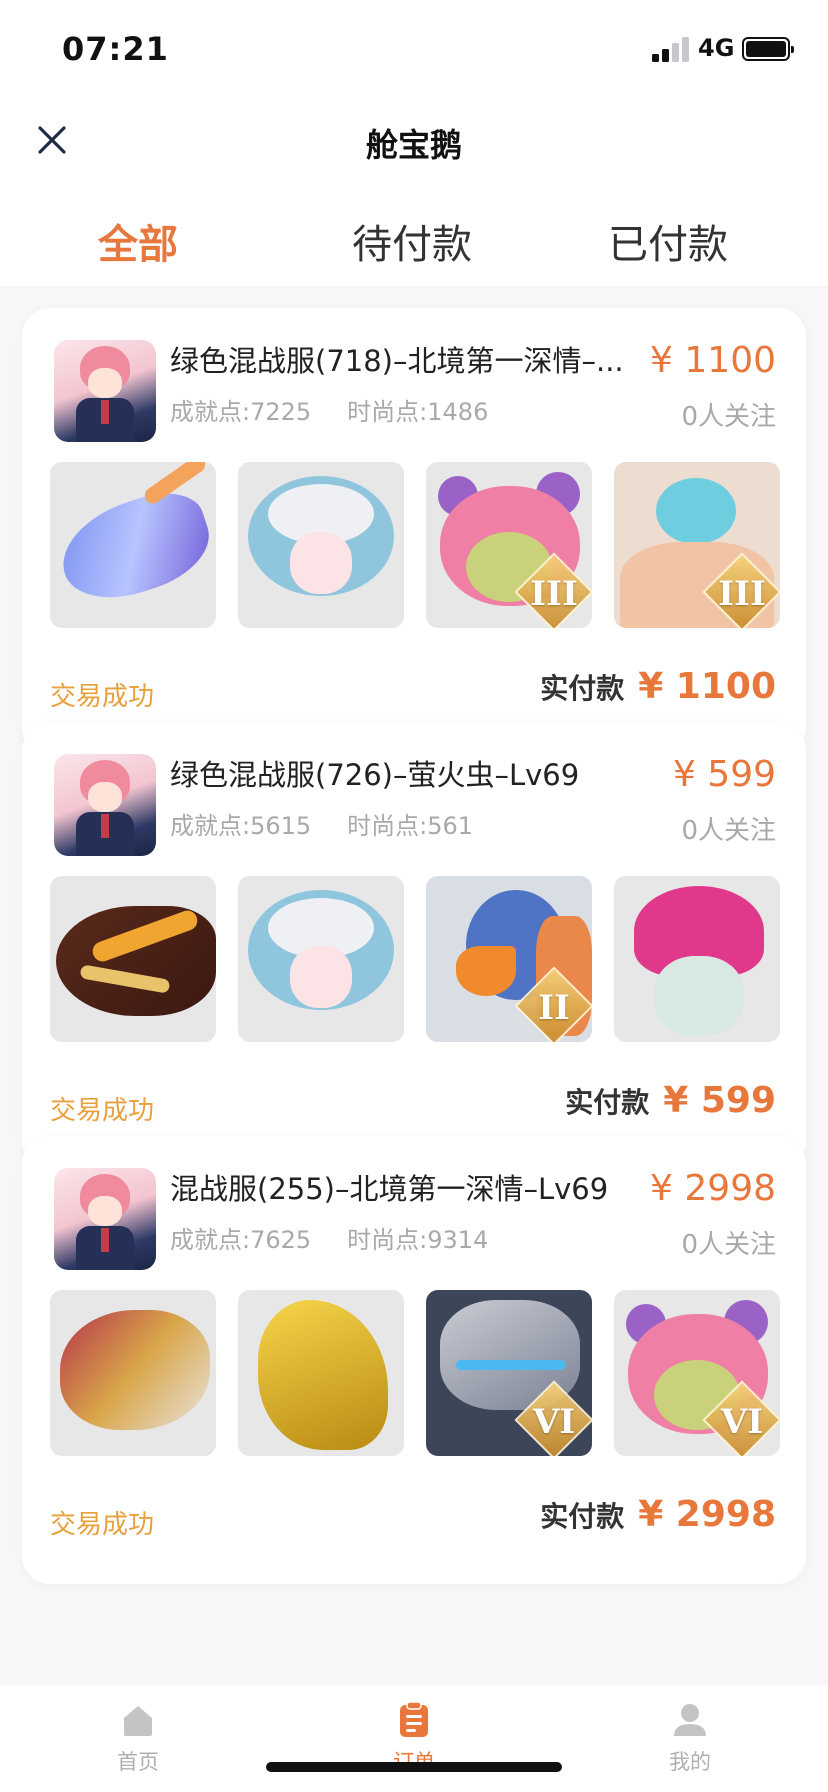  Describe the element at coordinates (716, 48) in the screenshot. I see `network-label: 4G` at that location.